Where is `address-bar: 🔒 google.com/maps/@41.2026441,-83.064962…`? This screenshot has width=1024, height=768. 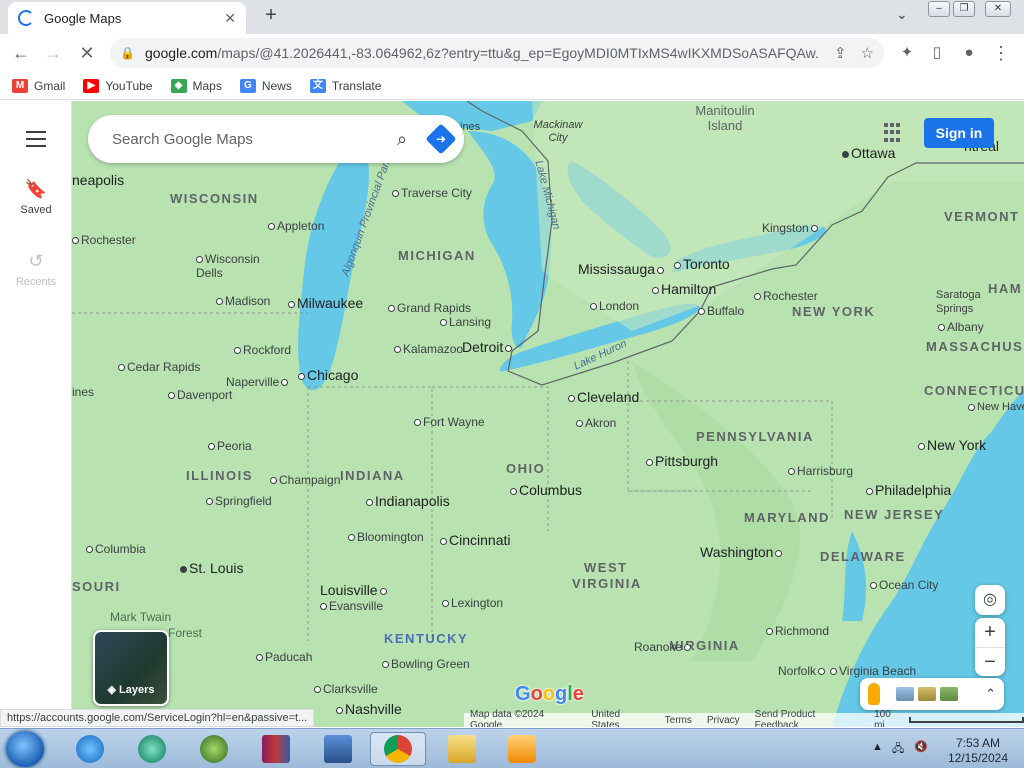 address-bar: 🔒 google.com/maps/@41.2026441,-83.064962… is located at coordinates (497, 53).